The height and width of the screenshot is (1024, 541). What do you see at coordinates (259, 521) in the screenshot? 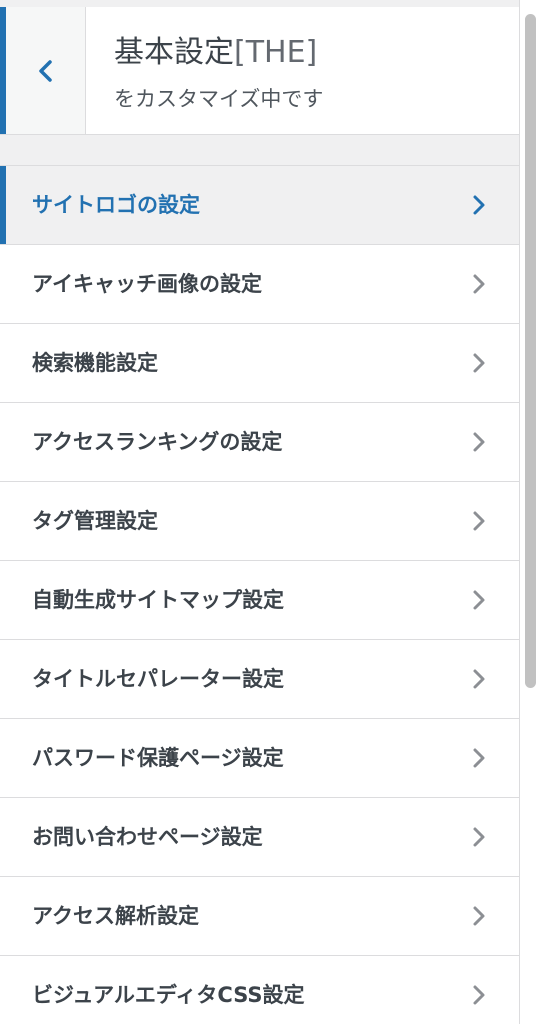
I see `menu-item: タグ管理設定` at bounding box center [259, 521].